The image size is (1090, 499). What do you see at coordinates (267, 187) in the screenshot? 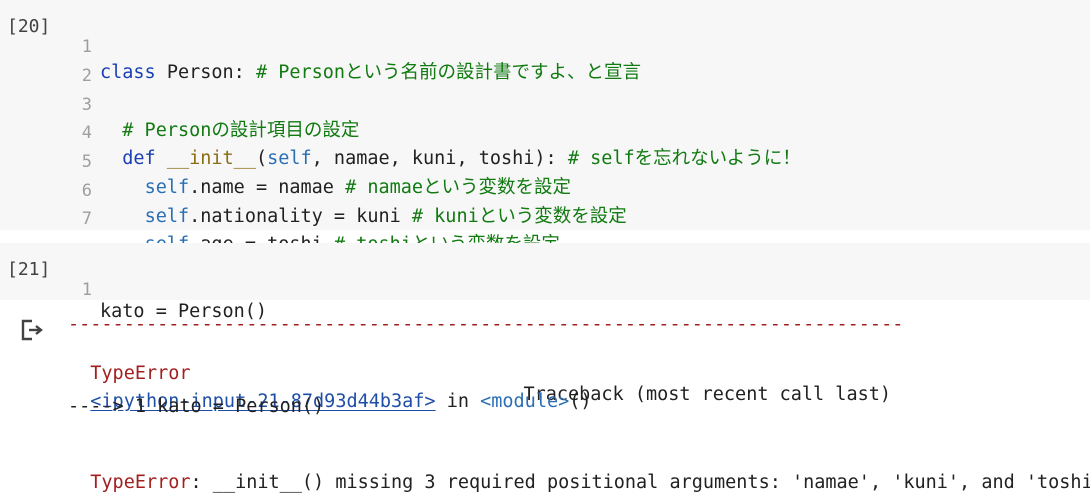
I see `code-text: .name = namae` at bounding box center [267, 187].